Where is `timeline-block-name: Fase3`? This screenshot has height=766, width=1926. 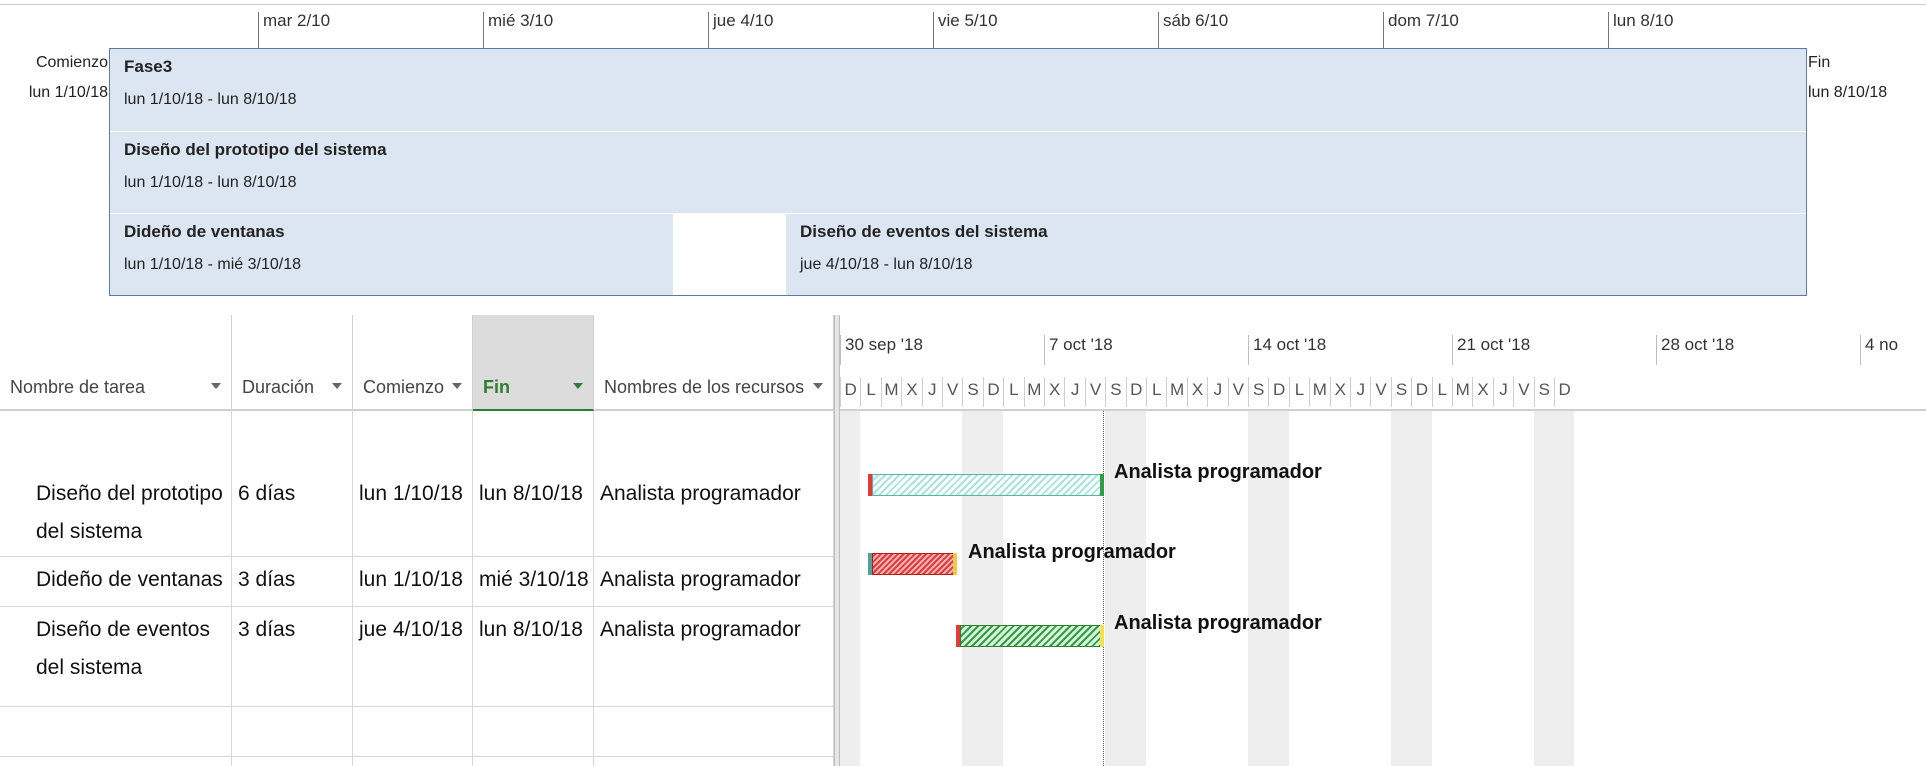
timeline-block-name: Fase3 is located at coordinates (148, 66).